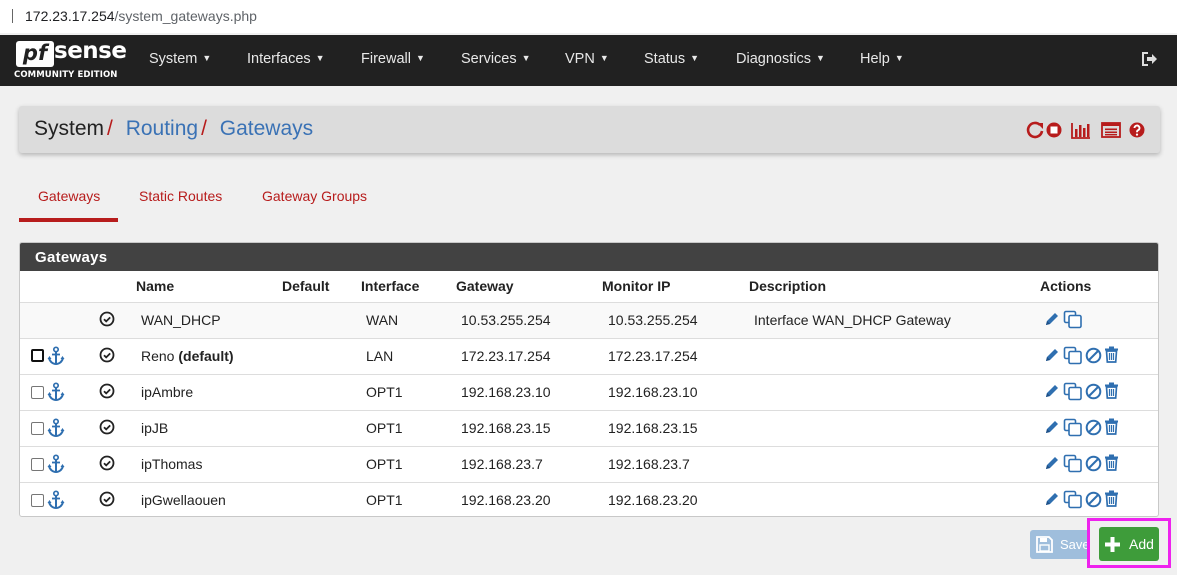 The height and width of the screenshot is (575, 1177). Describe the element at coordinates (314, 196) in the screenshot. I see `tab-gateway-groups: Gateway Groups` at that location.